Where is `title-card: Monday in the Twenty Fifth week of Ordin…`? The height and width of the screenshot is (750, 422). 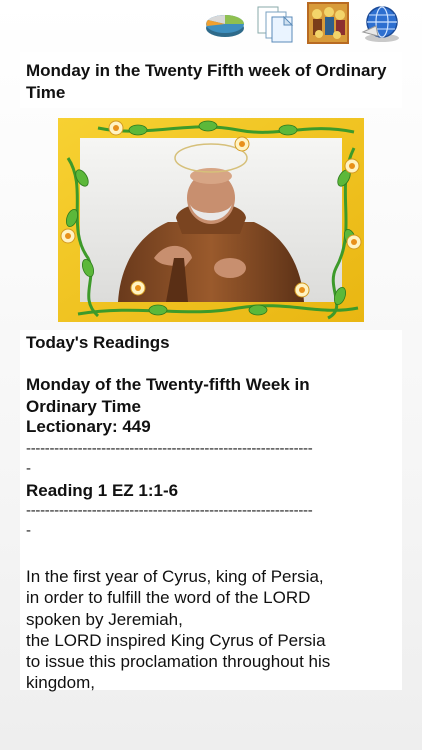
title-card: Monday in the Twenty Fifth week of Ordin… is located at coordinates (211, 80).